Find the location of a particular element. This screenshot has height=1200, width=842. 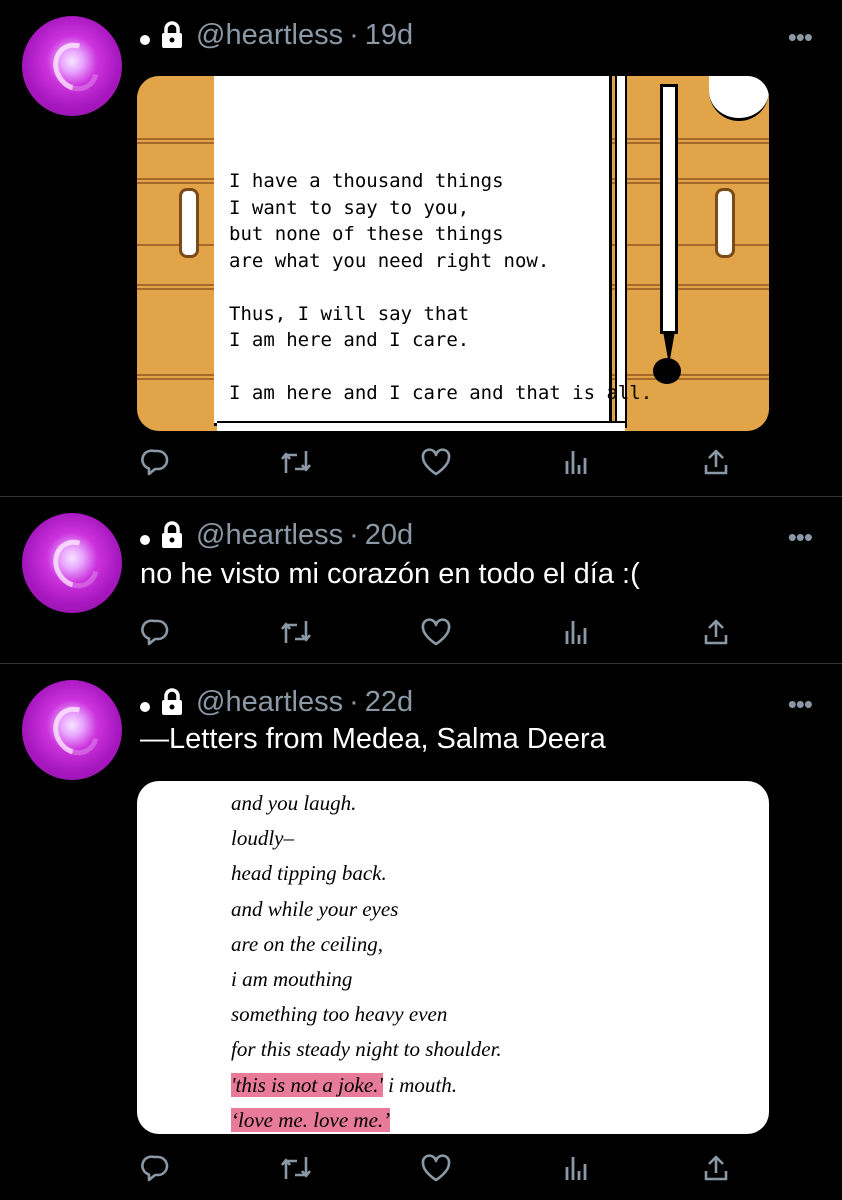

highlighted-text: ‘love me. love me.’ is located at coordinates (311, 1119).